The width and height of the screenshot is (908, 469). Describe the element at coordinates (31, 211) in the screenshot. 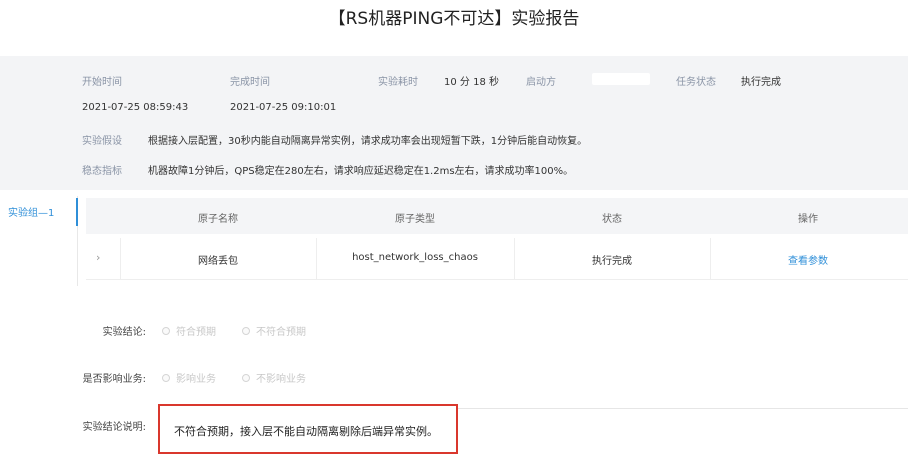

I see `tab-group-1: 实验组—1` at that location.